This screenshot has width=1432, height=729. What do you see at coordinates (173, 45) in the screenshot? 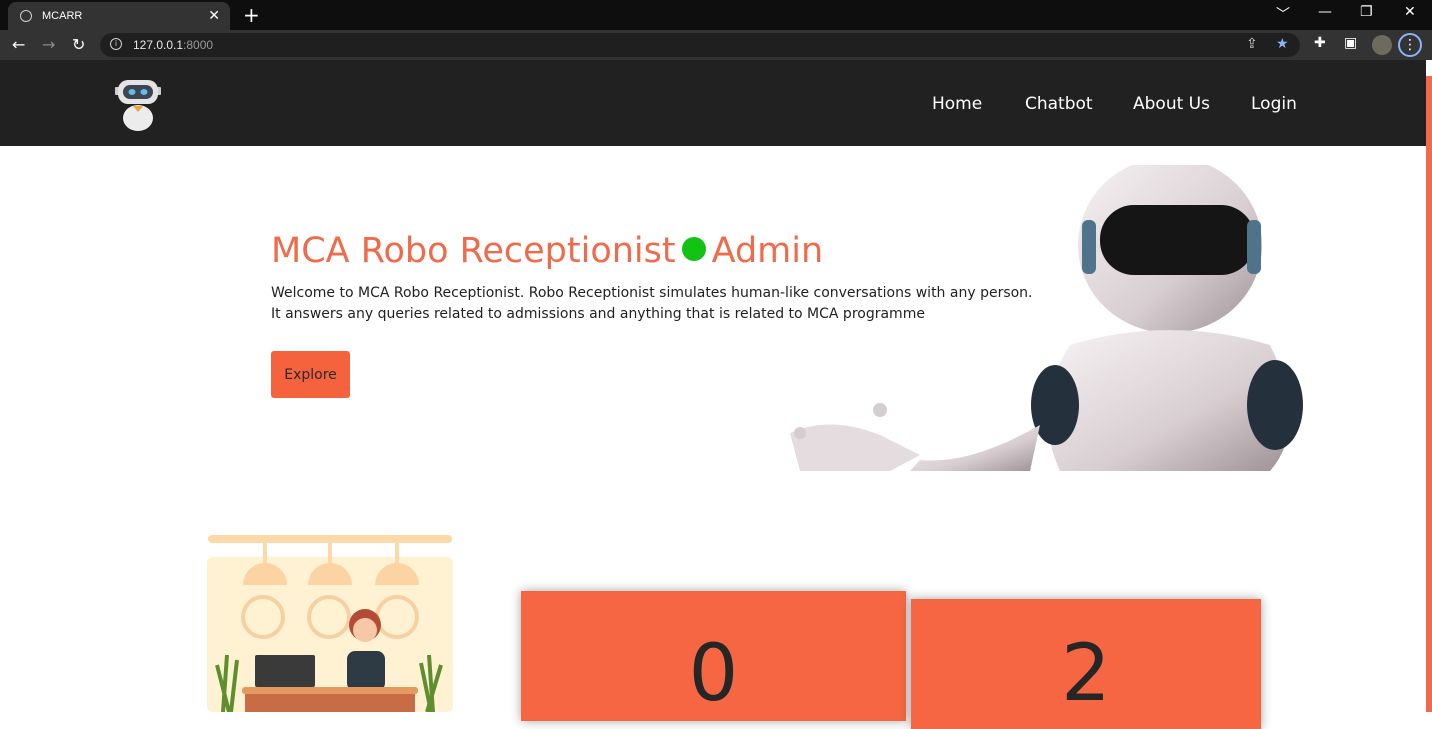
I see `url-text: 127.0.0.1:8000` at bounding box center [173, 45].